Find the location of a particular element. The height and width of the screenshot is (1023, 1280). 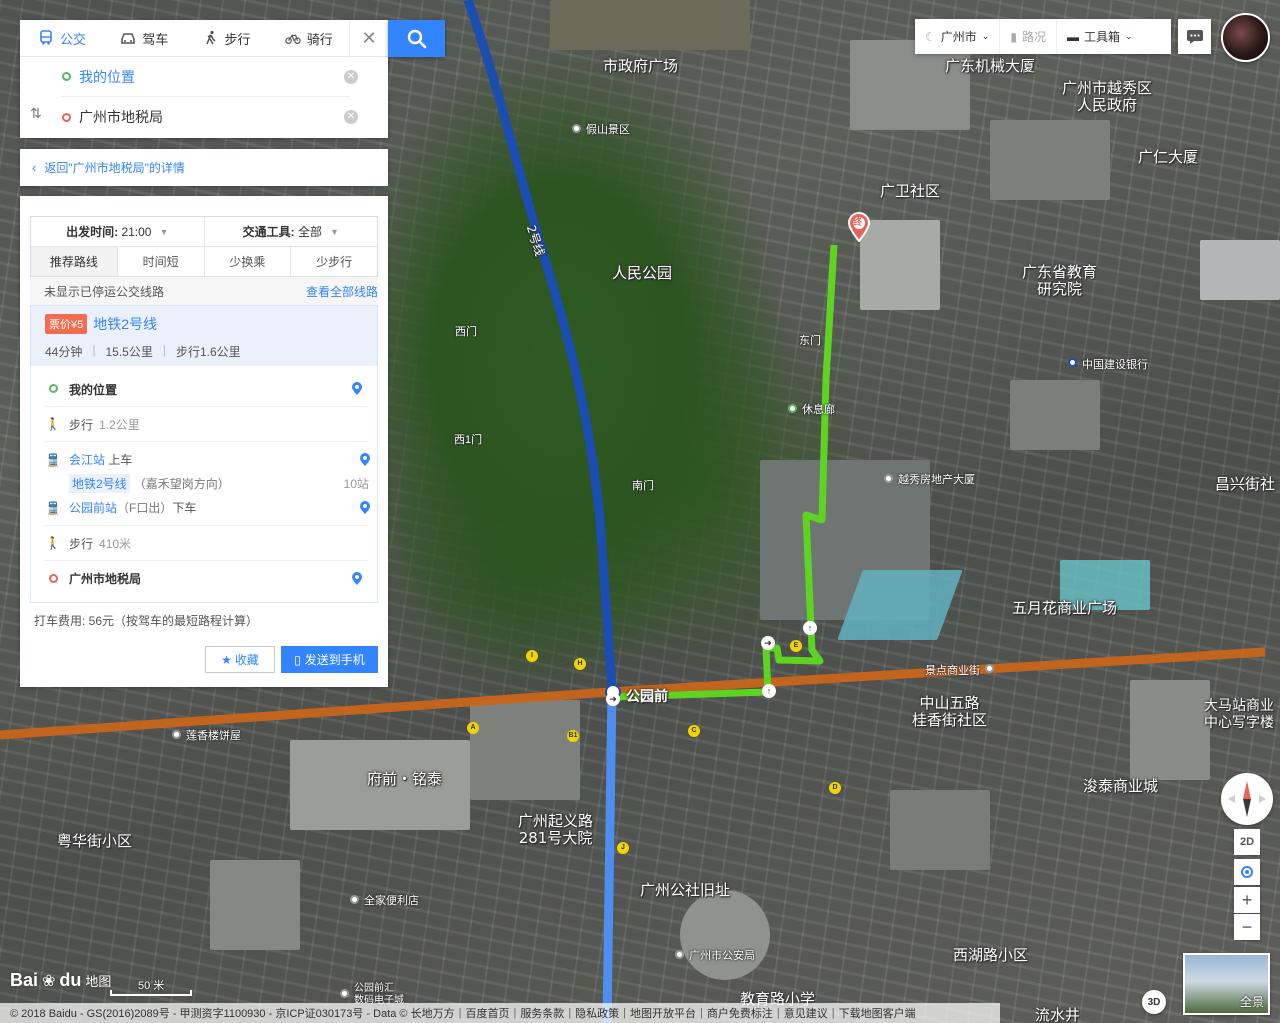

close-icon: ✕ is located at coordinates (368, 38).